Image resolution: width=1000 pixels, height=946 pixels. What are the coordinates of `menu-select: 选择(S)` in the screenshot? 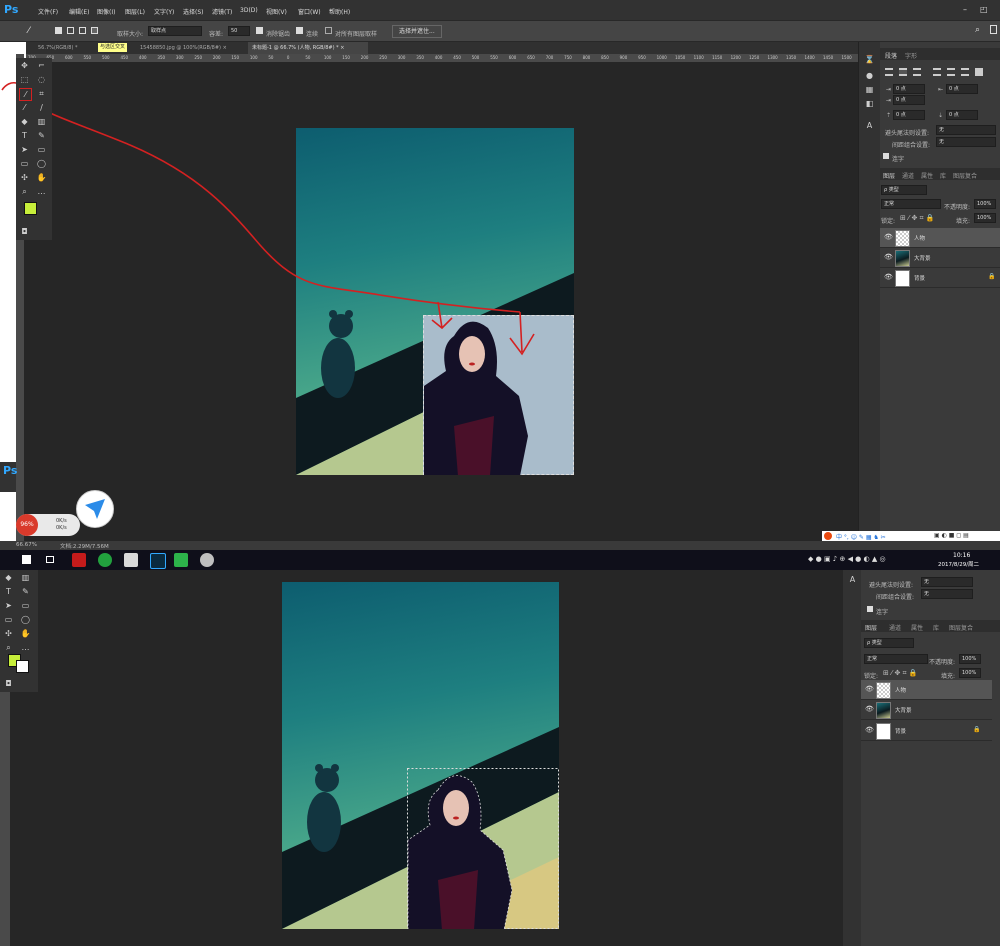 It's located at (193, 11).